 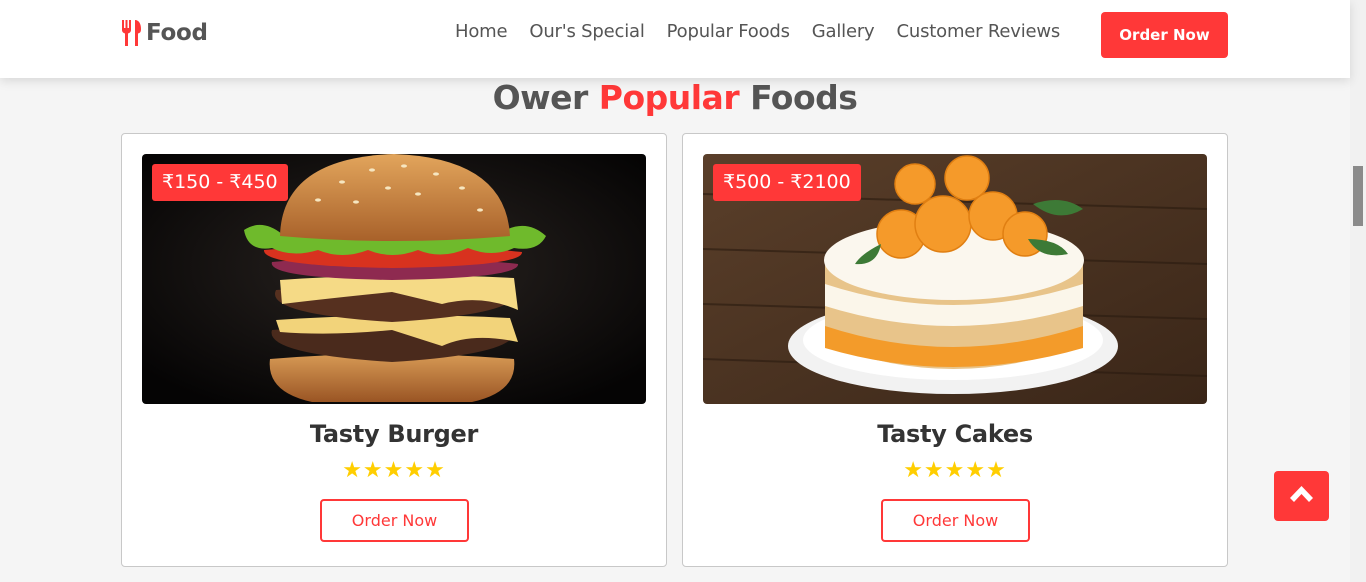 I want to click on title-accent: Popular, so click(x=669, y=97).